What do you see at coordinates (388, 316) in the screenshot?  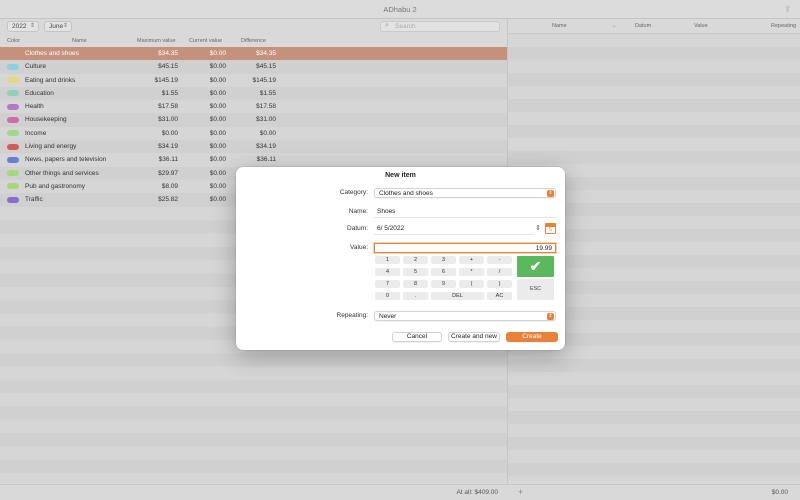 I see `repeating-select-value: Never` at bounding box center [388, 316].